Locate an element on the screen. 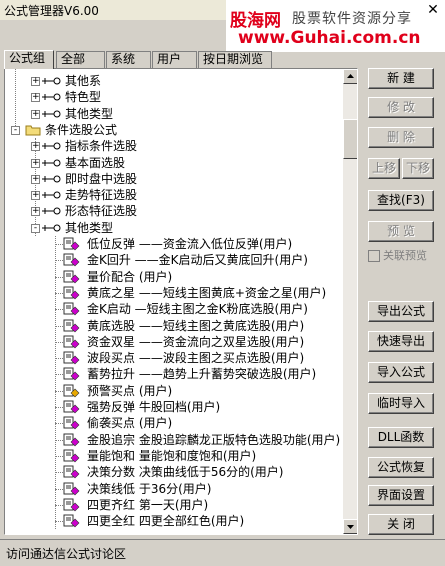  tree-formula-row: 决策线低 于36分(用户) is located at coordinates (174, 489).